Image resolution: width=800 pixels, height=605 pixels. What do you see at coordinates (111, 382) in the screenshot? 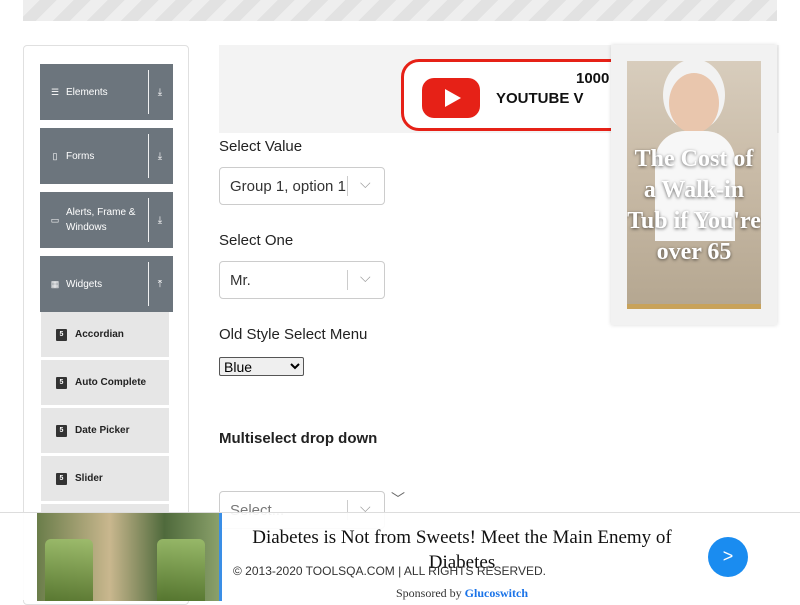
I see `sidebar-item-label: Auto Complete` at bounding box center [111, 382].